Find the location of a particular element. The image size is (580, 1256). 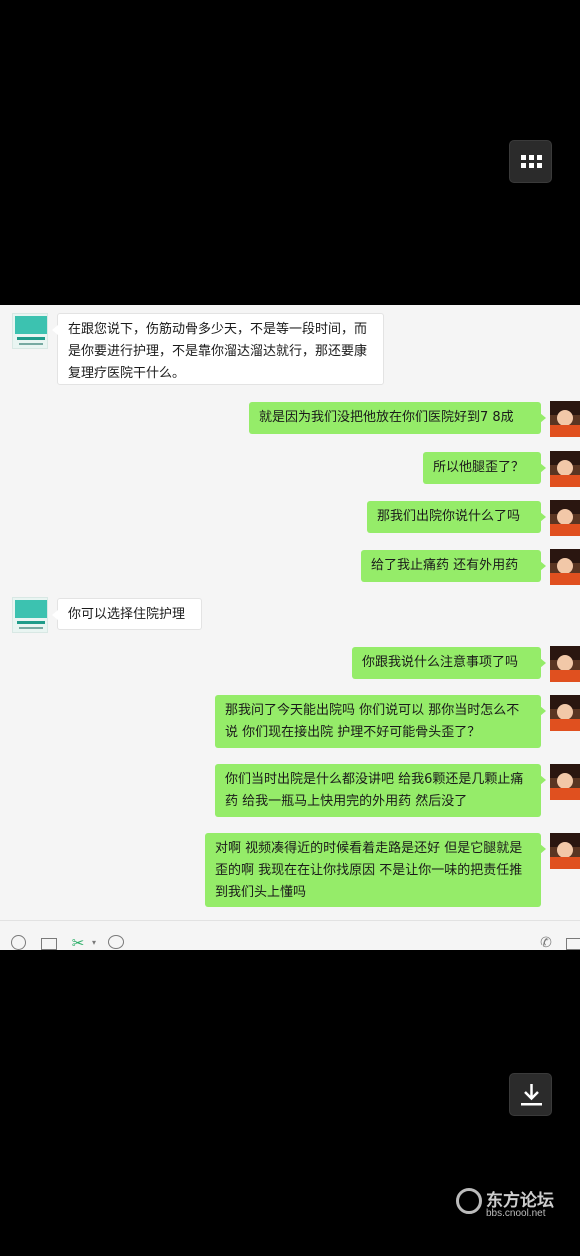

chat-message-outgoing: 就是因为我们没把他放在你们医院好到7 8成 is located at coordinates (397, 418).